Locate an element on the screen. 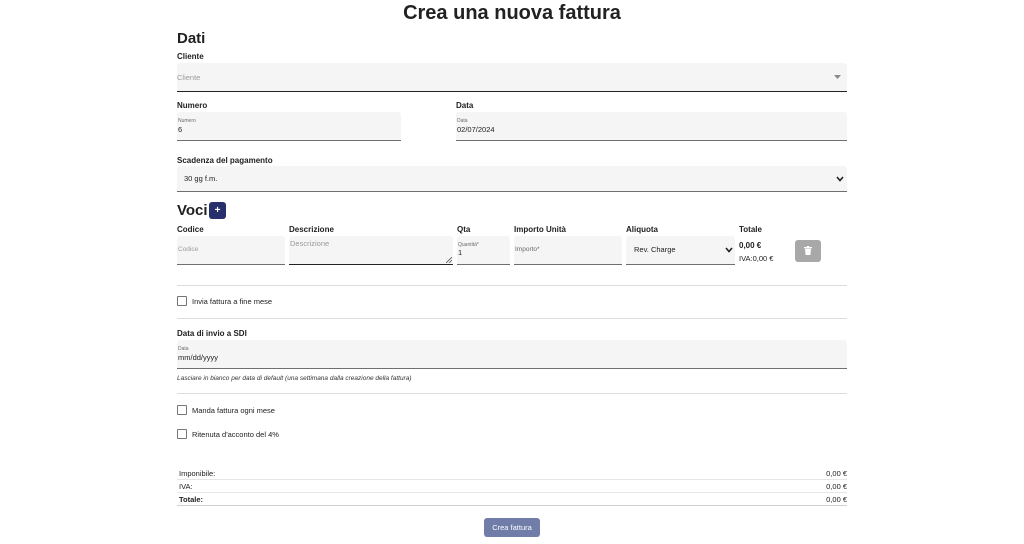 Image resolution: width=1024 pixels, height=544 pixels. col-importo-header: Importo Unità is located at coordinates (540, 229).